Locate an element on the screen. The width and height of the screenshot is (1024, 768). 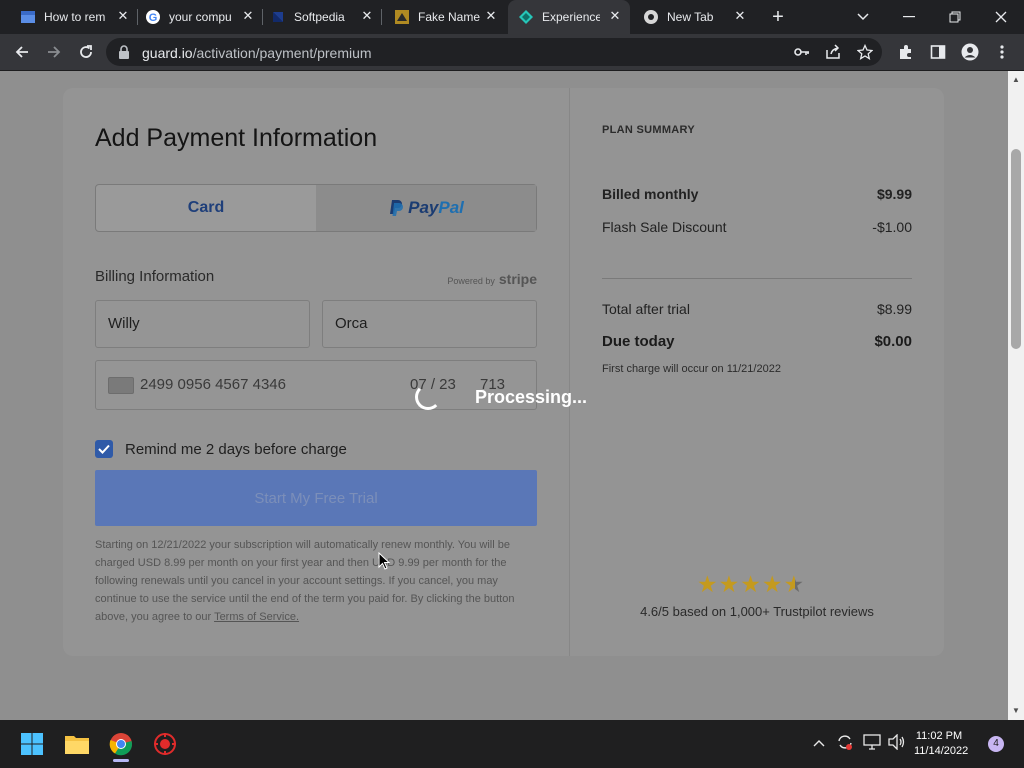
paypal-icon is located at coordinates (397, 208).